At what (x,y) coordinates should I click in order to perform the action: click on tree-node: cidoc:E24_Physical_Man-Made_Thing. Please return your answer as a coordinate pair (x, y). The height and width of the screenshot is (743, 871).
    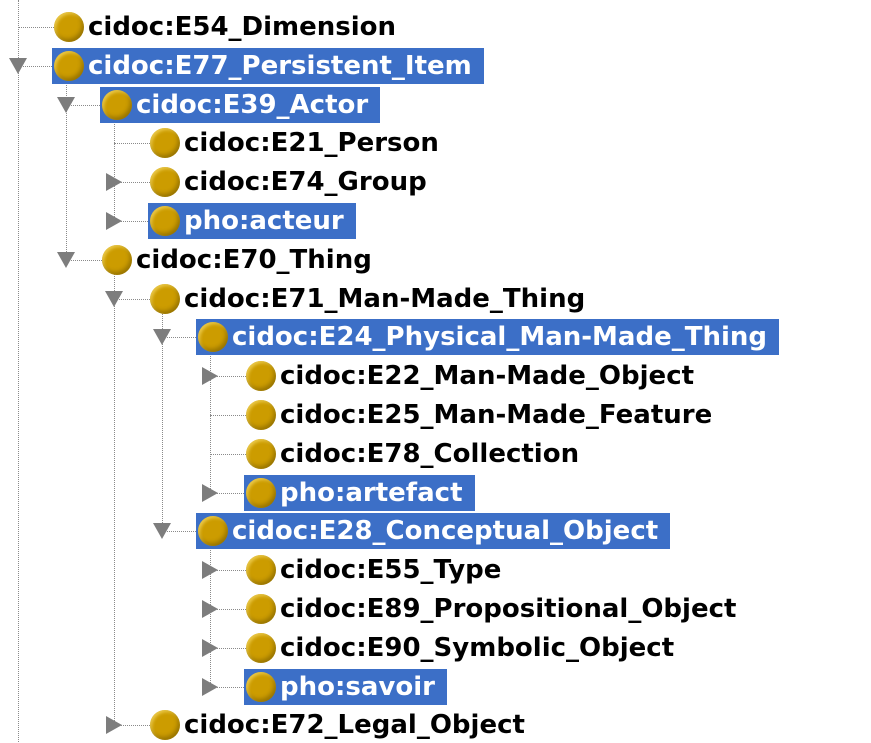
    Looking at the image, I should click on (487, 337).